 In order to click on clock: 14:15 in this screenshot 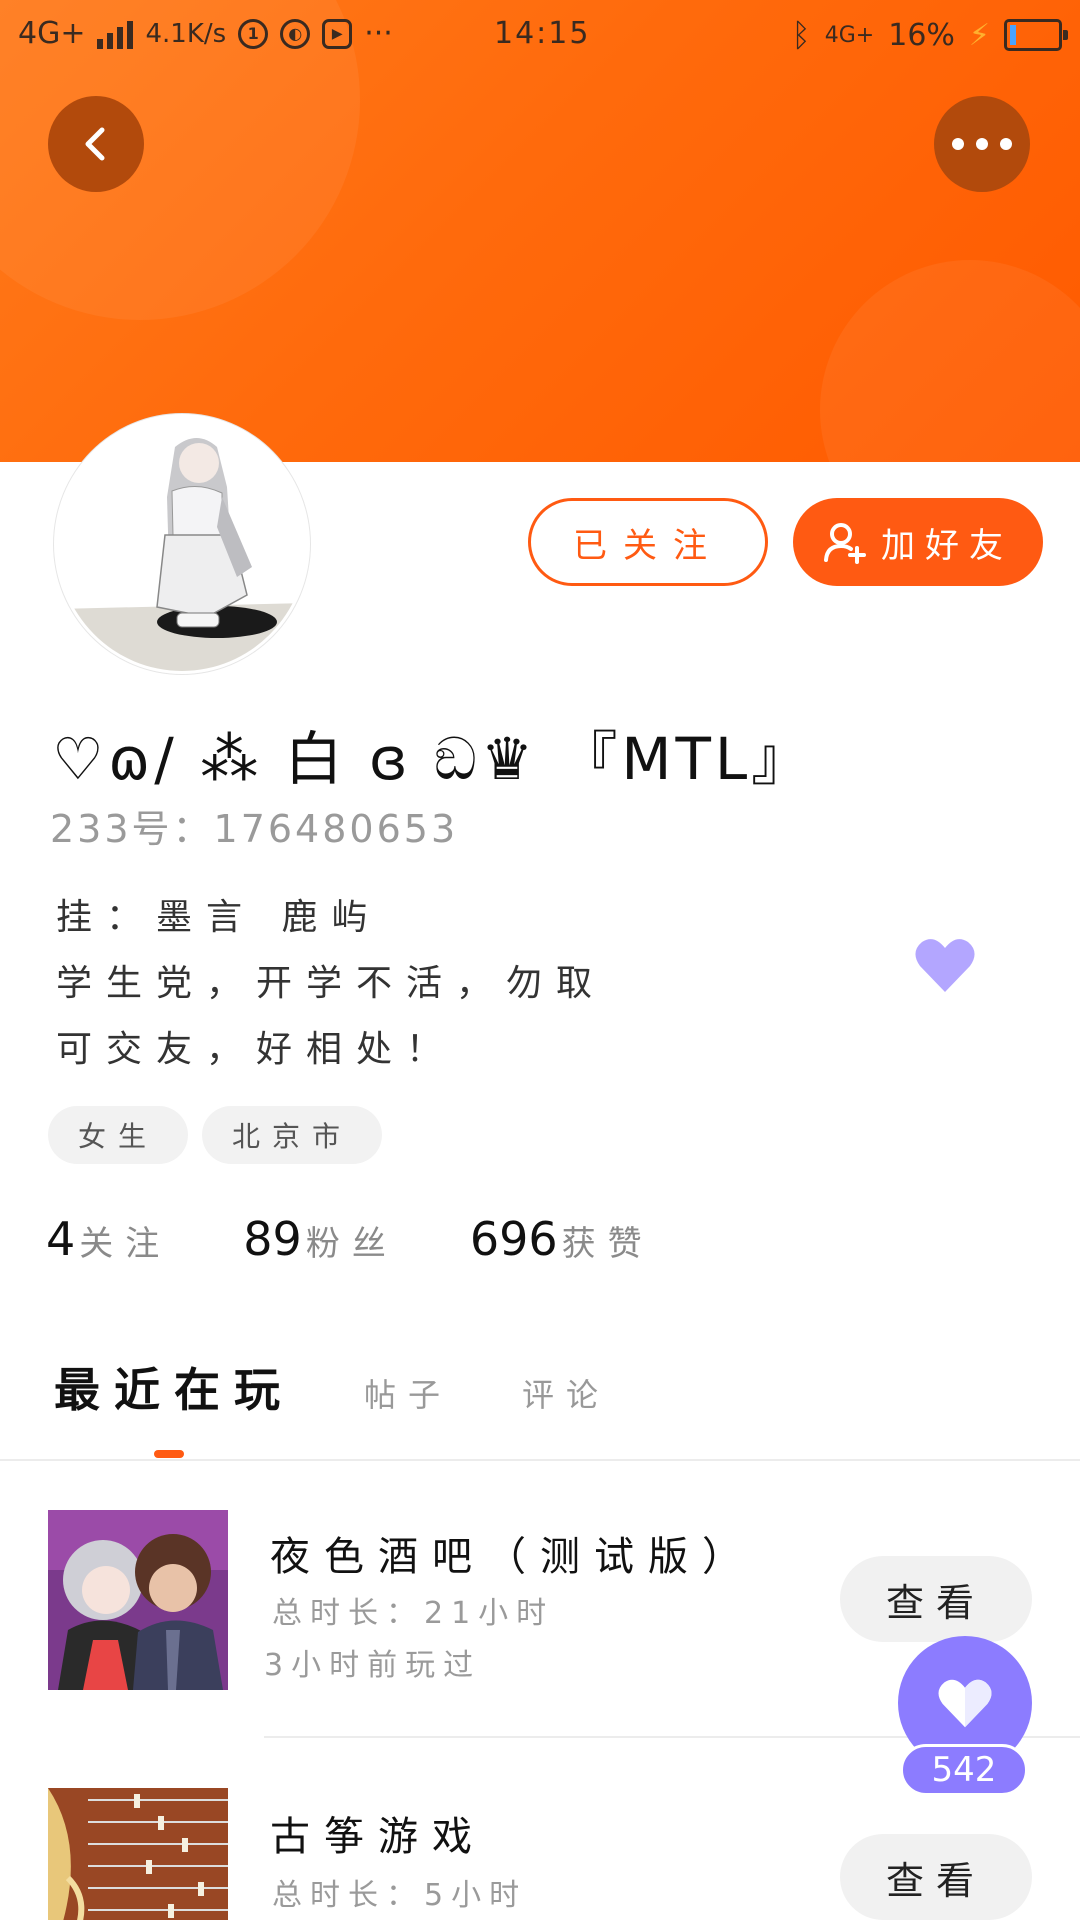, I will do `click(542, 33)`.